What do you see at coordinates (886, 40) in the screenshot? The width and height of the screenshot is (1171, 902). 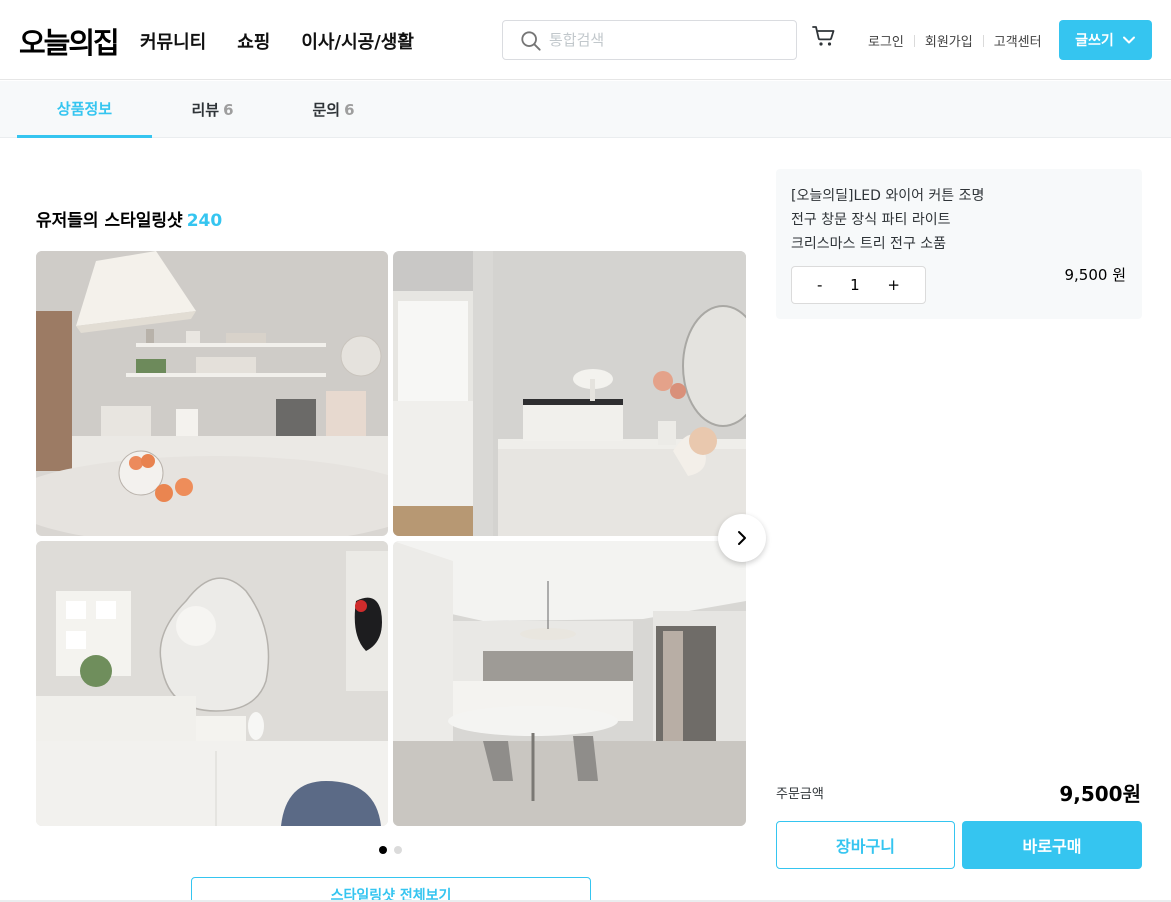 I see `login-link: 로그인` at bounding box center [886, 40].